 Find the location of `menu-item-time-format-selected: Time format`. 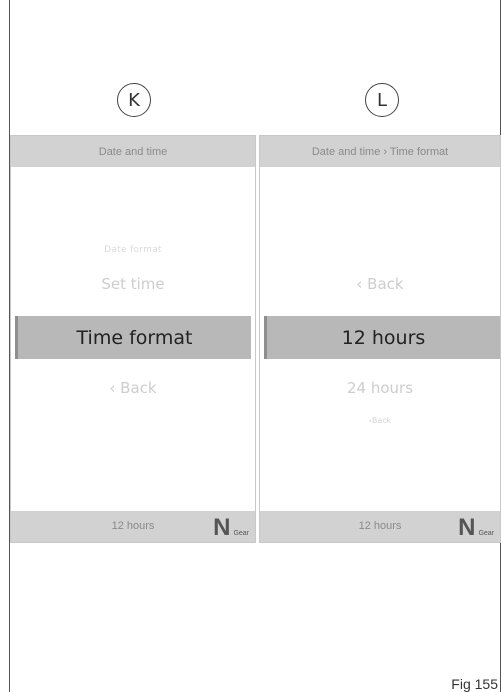

menu-item-time-format-selected: Time format is located at coordinates (133, 337).